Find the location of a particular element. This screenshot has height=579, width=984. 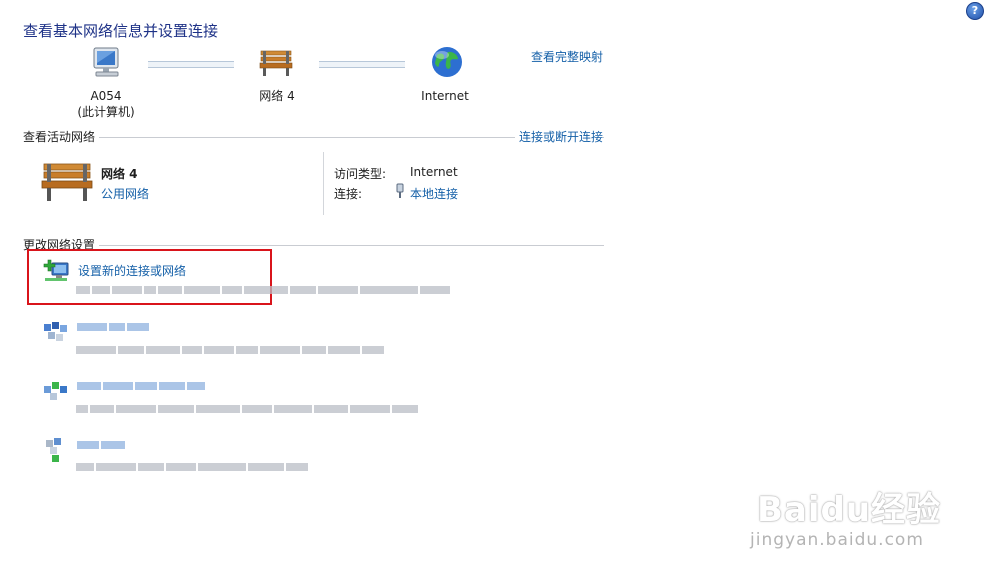

access-type-value: Internet is located at coordinates (434, 172).